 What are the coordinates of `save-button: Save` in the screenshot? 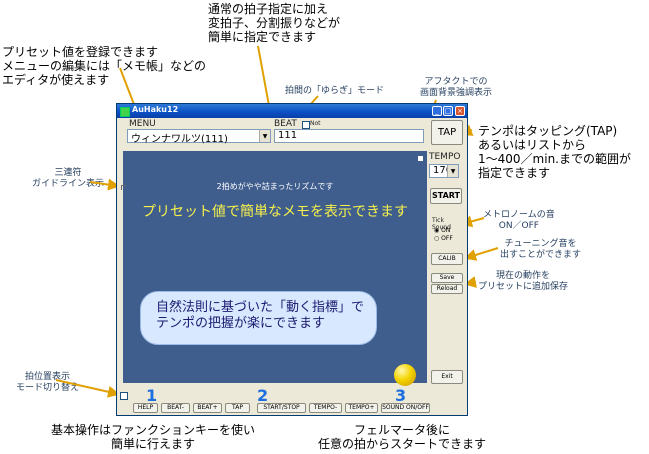 It's located at (447, 278).